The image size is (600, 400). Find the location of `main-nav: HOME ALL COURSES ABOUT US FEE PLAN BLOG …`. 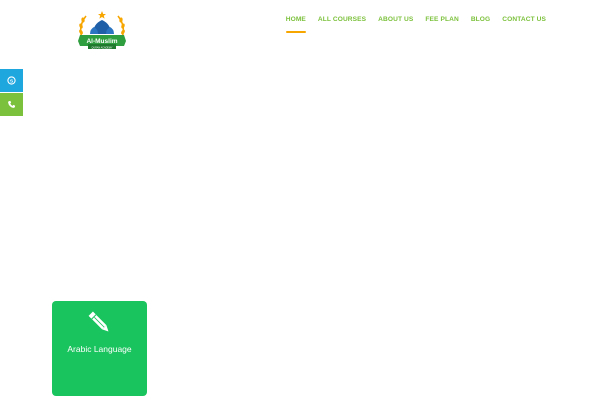

main-nav: HOME ALL COURSES ABOUT US FEE PLAN BLOG … is located at coordinates (416, 24).